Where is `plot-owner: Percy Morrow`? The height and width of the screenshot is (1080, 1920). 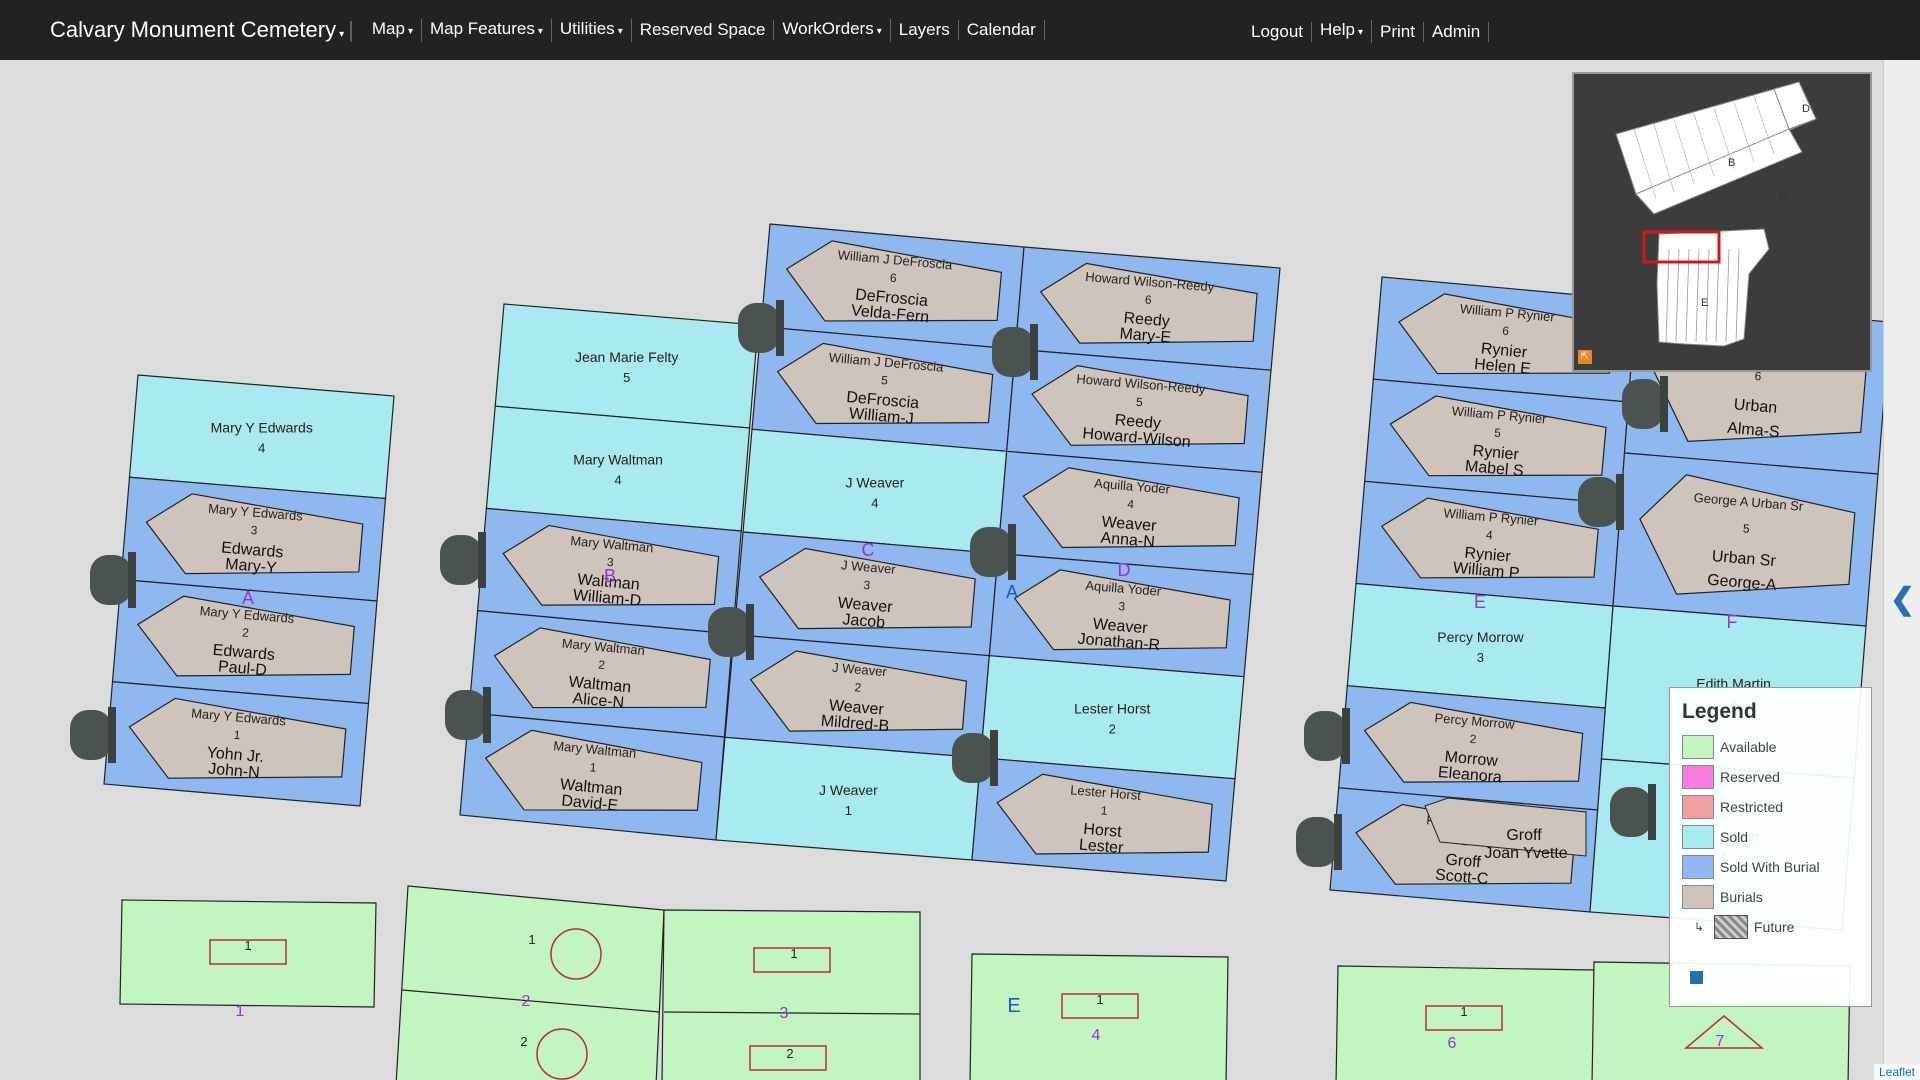 plot-owner: Percy Morrow is located at coordinates (1480, 637).